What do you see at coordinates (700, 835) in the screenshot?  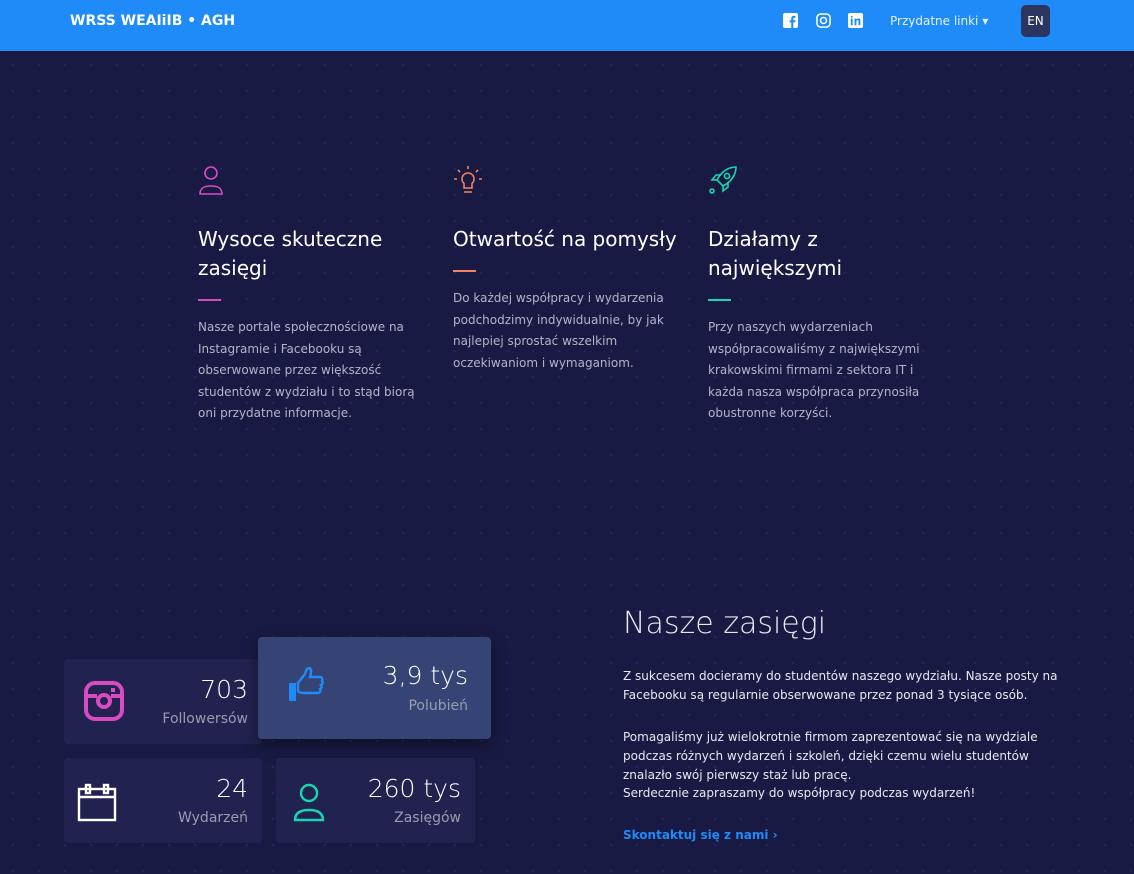 I see `contact-link: Skontaktuj się z nami ›` at bounding box center [700, 835].